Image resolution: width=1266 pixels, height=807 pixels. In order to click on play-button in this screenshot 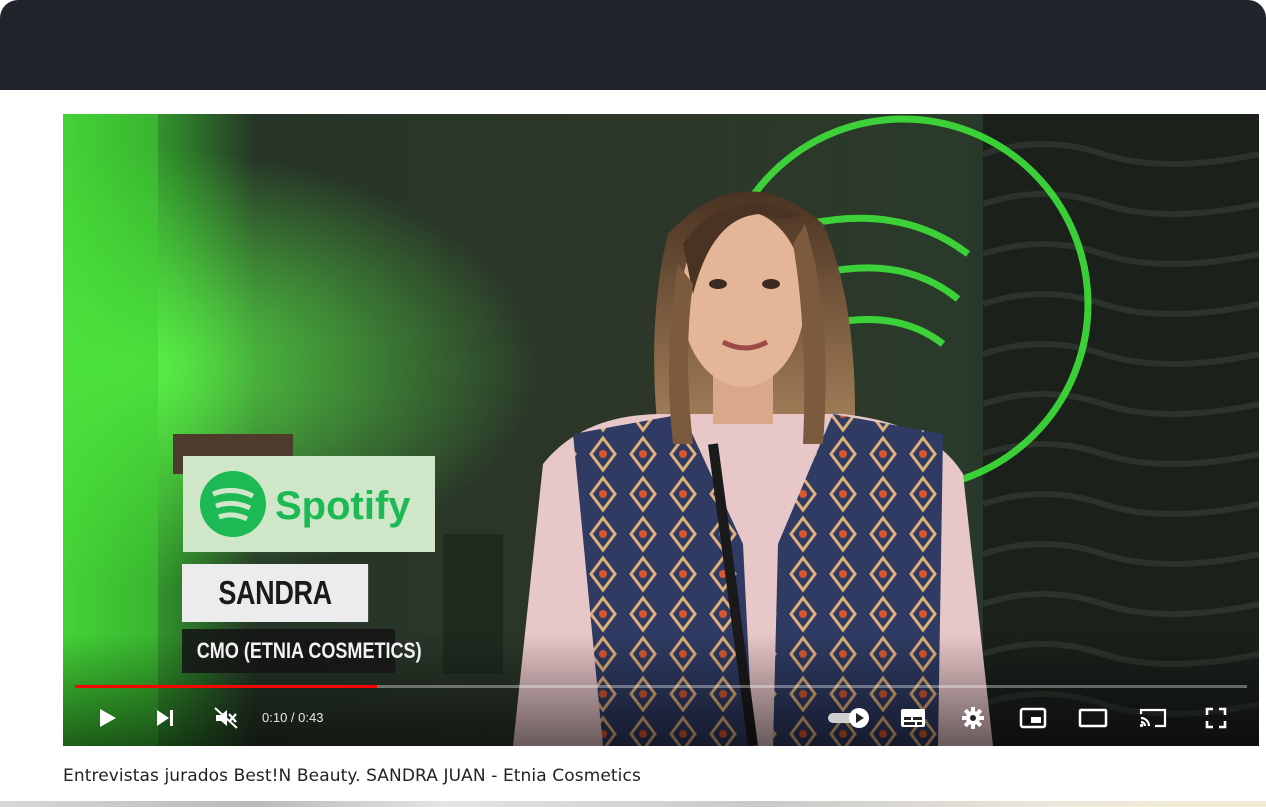, I will do `click(107, 718)`.